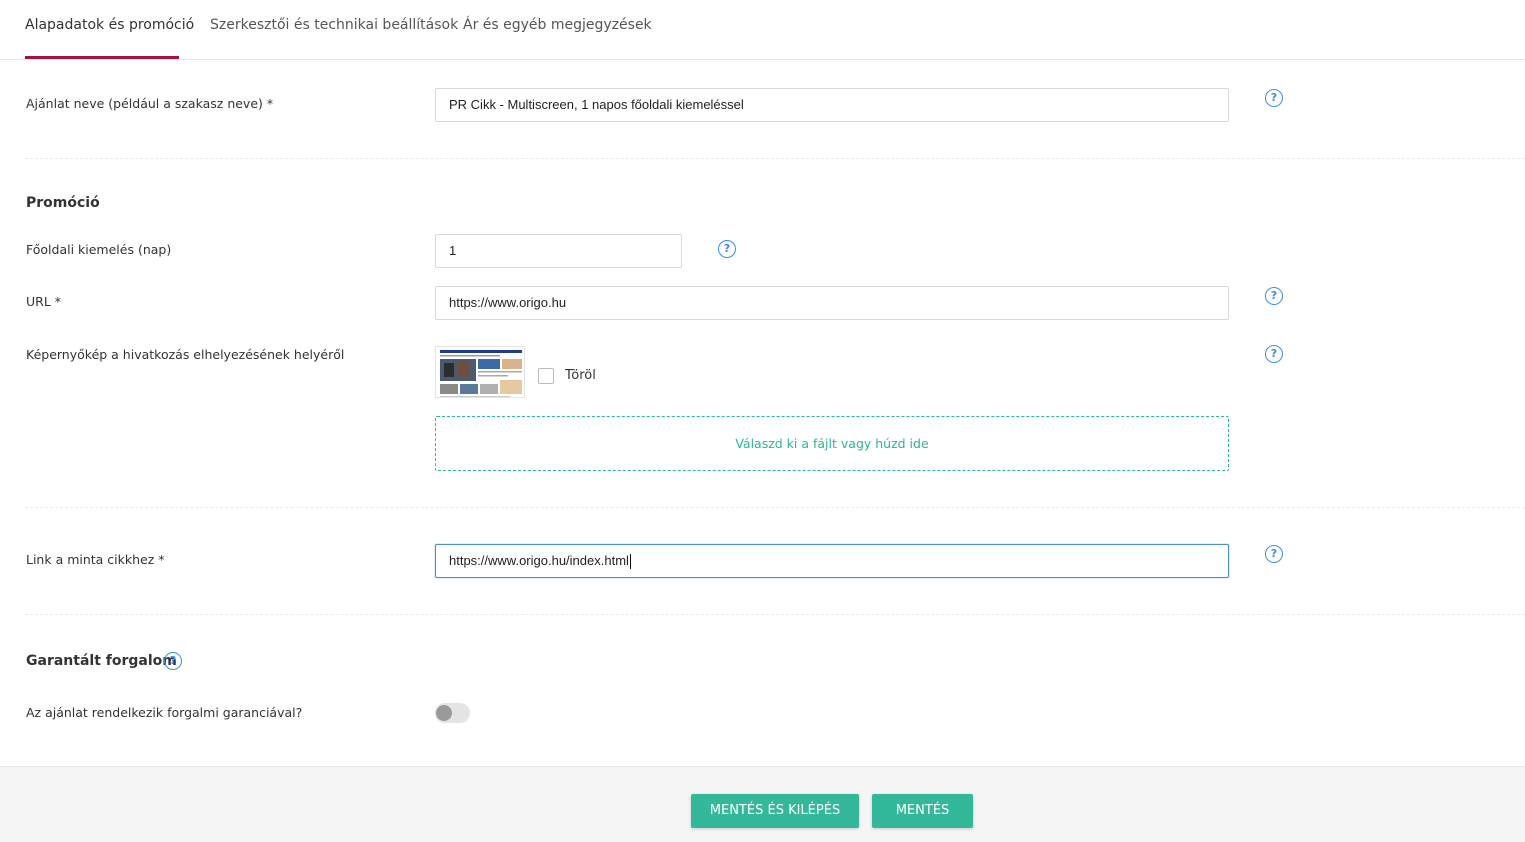 The height and width of the screenshot is (842, 1525). I want to click on tab-price-other-notes: Ár és egyéb megjegyzések, so click(557, 38).